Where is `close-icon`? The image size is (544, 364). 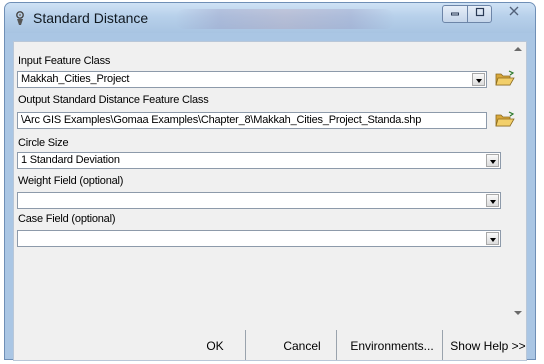 close-icon is located at coordinates (514, 11).